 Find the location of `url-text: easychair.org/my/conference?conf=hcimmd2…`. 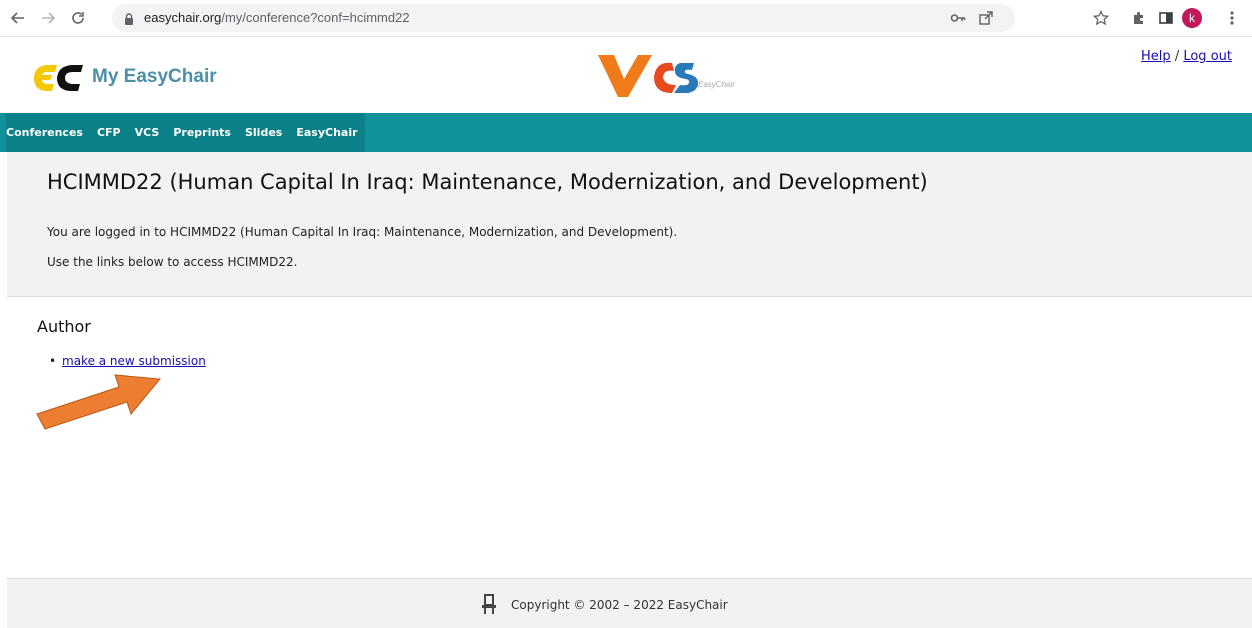

url-text: easychair.org/my/conference?conf=hcimmd2… is located at coordinates (277, 17).